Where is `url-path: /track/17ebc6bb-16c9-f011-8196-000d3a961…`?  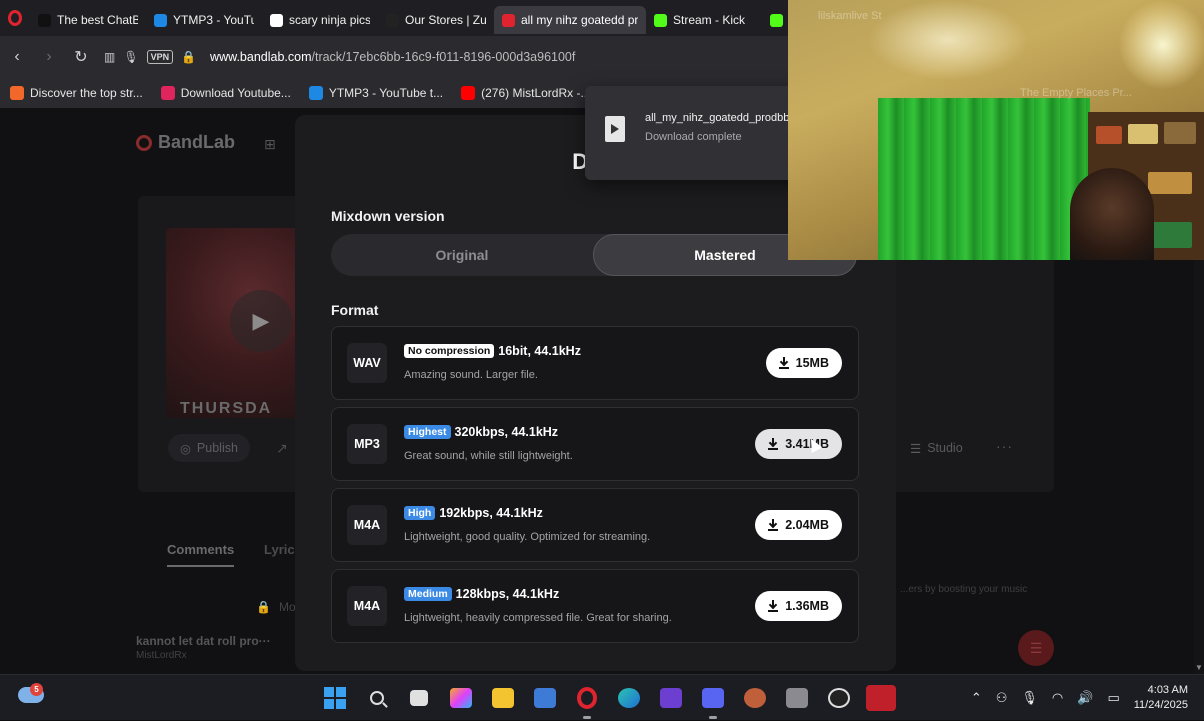
url-path: /track/17ebc6bb-16c9-f011-8196-000d3a961… is located at coordinates (443, 57).